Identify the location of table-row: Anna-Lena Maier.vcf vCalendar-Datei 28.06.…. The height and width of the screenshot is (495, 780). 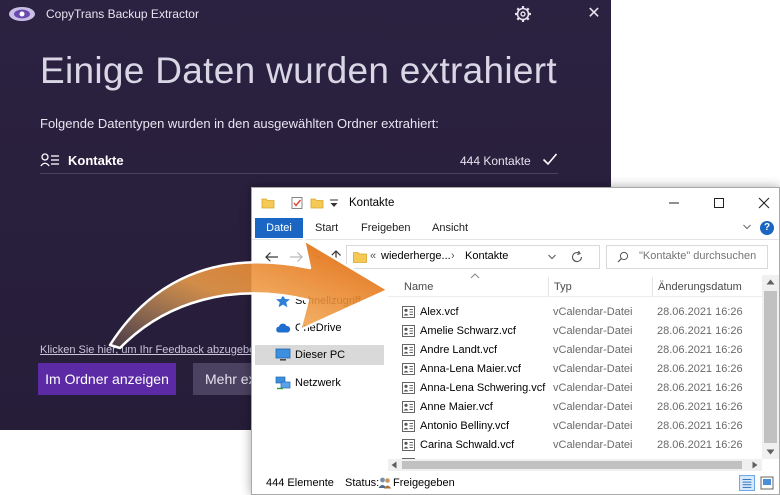
(575, 369).